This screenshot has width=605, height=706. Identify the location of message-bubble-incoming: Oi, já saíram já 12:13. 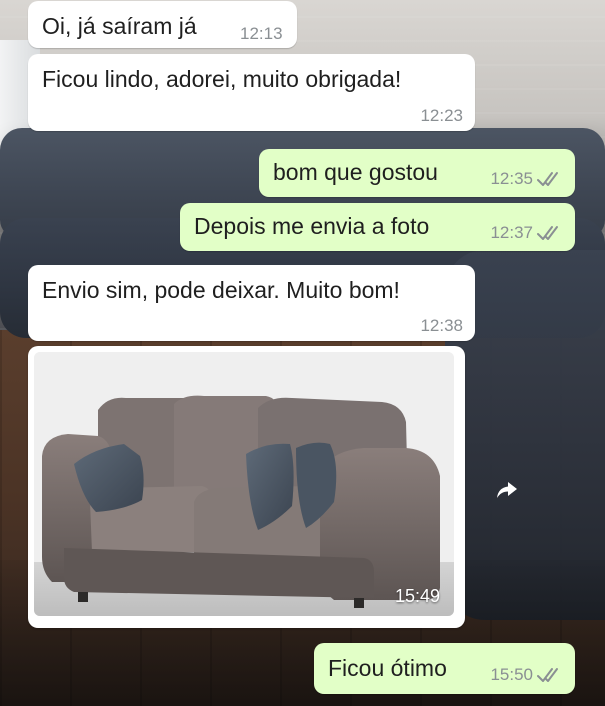
(162, 24).